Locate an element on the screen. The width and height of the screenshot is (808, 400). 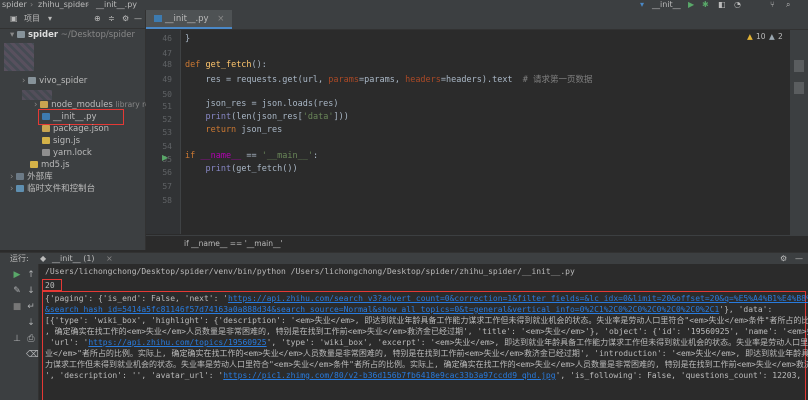
code-line-55: if __name__ == '__main__': is located at coordinates (251, 156).